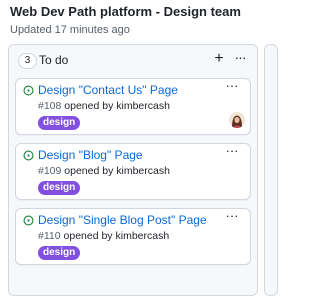 The image size is (320, 301). I want to click on issue-meta: #109 opened by kimbercash, so click(104, 171).